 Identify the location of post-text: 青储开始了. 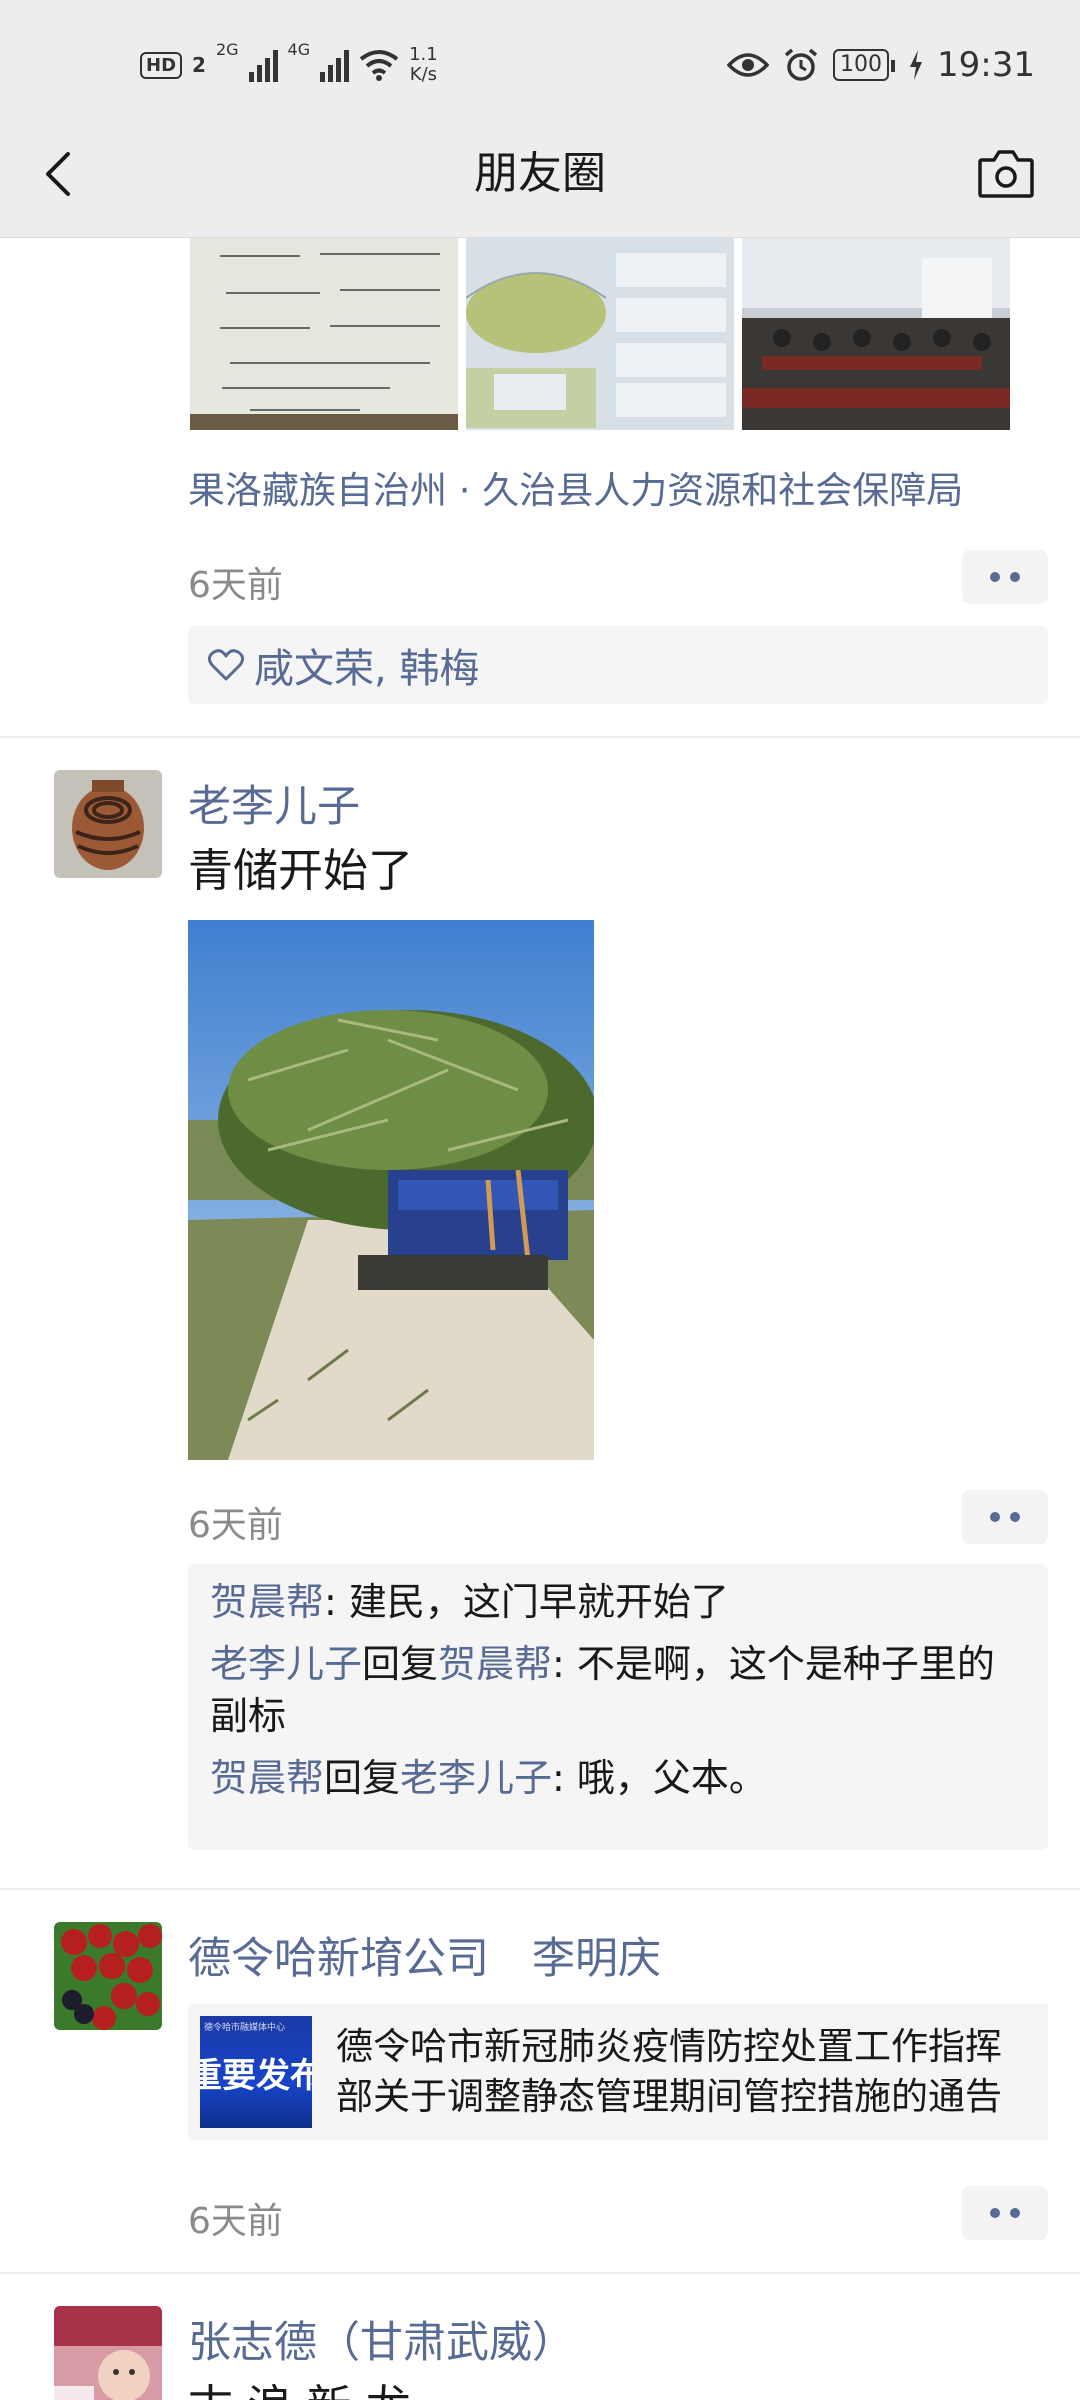
(301, 870).